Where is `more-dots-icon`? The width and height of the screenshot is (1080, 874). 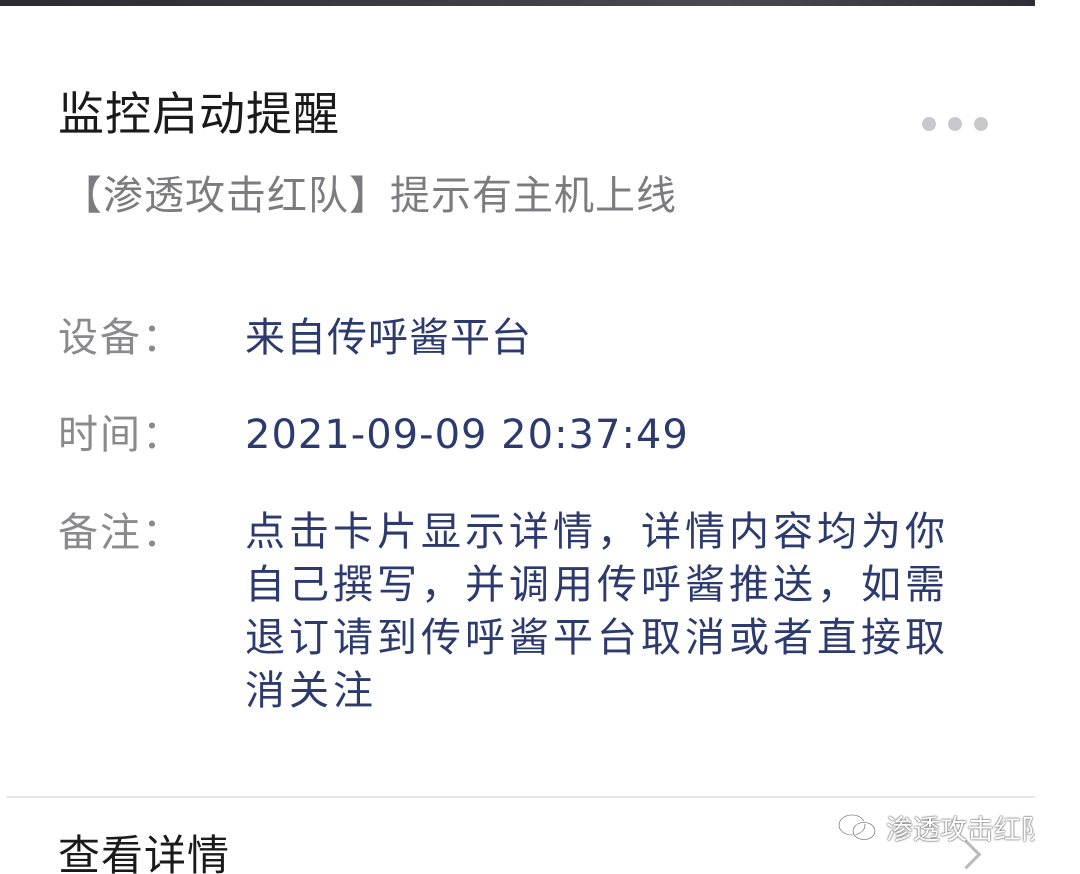
more-dots-icon is located at coordinates (955, 124).